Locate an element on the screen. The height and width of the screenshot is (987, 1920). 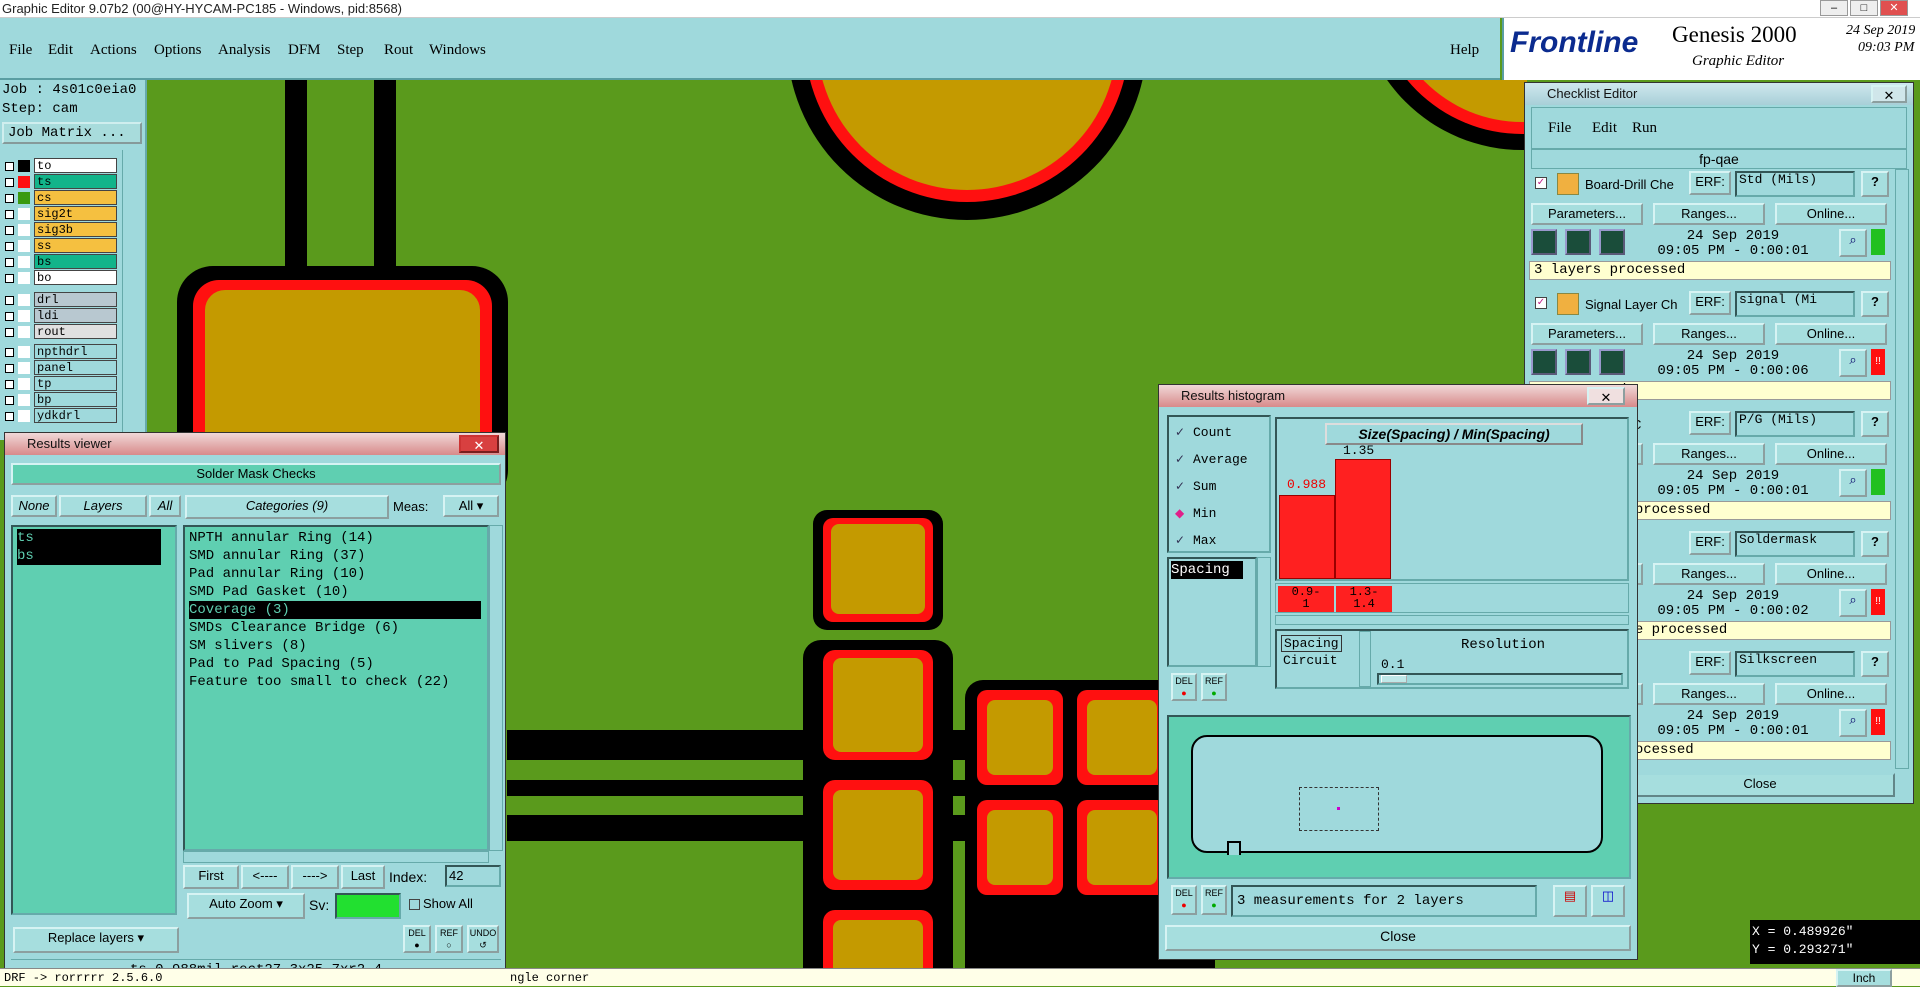
spacing-label: Spacing is located at coordinates (1311, 643).